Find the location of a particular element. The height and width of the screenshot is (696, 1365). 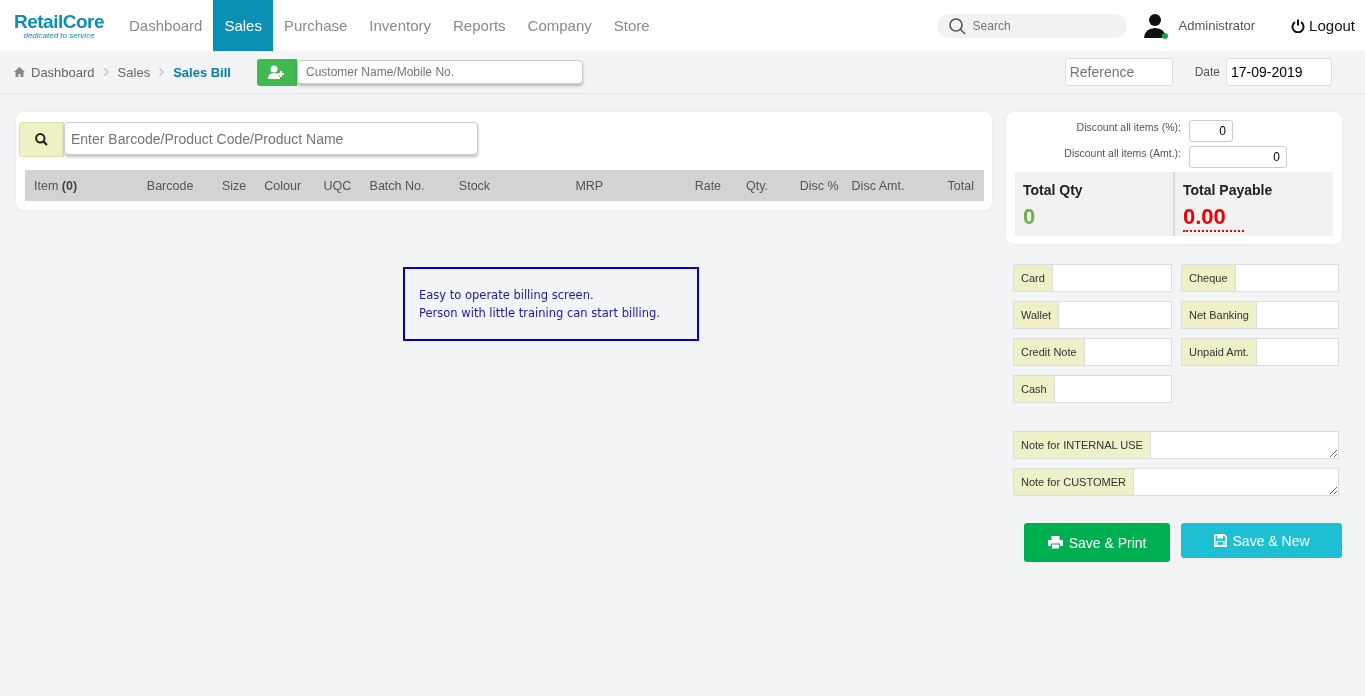

product-search-field: Enter Barcode/Product Code/Product Name is located at coordinates (271, 138).